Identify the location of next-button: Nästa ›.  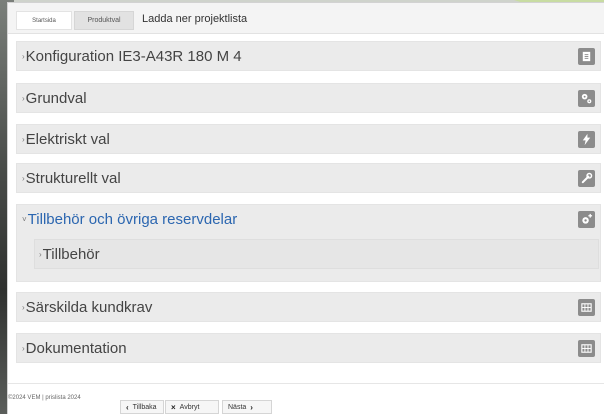
(247, 407).